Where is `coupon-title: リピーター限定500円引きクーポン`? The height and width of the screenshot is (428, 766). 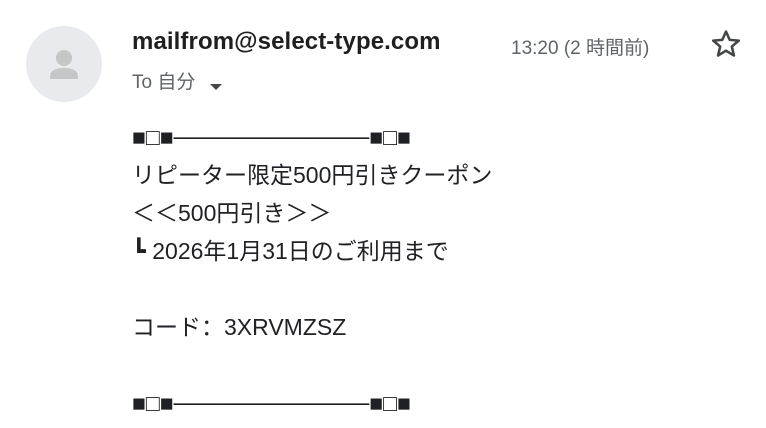 coupon-title: リピーター限定500円引きクーポン is located at coordinates (312, 175).